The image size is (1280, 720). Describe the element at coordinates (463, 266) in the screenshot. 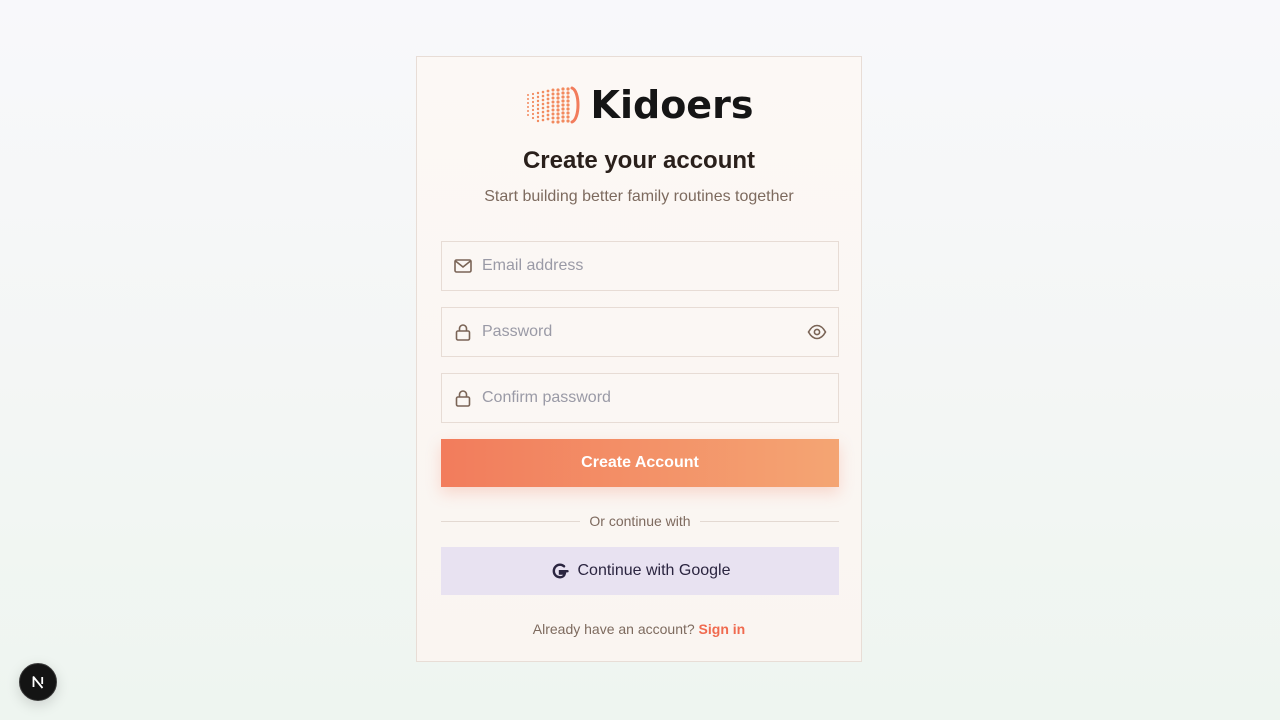

I see `mail-icon` at that location.